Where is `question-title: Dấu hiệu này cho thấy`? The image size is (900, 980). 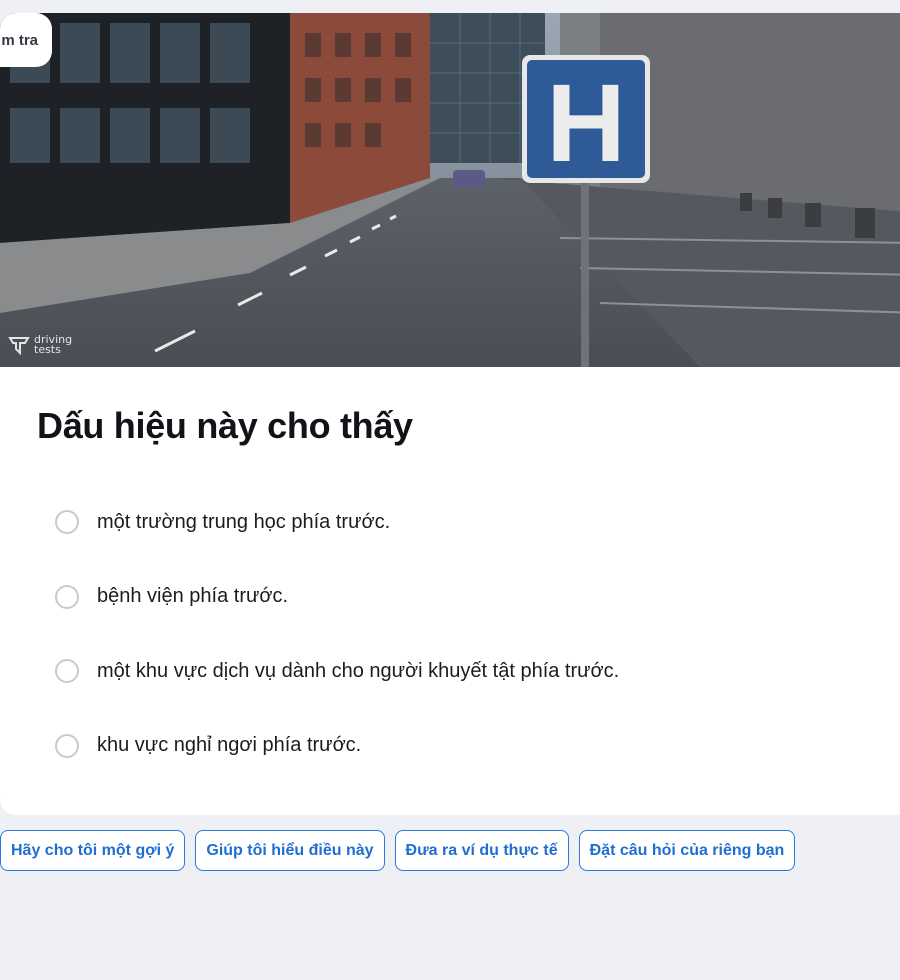 question-title: Dấu hiệu này cho thấy is located at coordinates (225, 425).